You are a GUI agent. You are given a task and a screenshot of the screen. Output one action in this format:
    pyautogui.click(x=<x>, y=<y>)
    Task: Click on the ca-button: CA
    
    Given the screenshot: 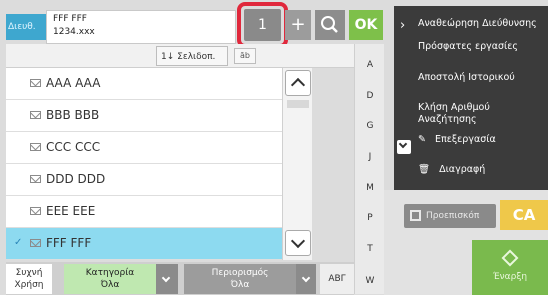 What is the action you would take?
    pyautogui.click(x=524, y=215)
    